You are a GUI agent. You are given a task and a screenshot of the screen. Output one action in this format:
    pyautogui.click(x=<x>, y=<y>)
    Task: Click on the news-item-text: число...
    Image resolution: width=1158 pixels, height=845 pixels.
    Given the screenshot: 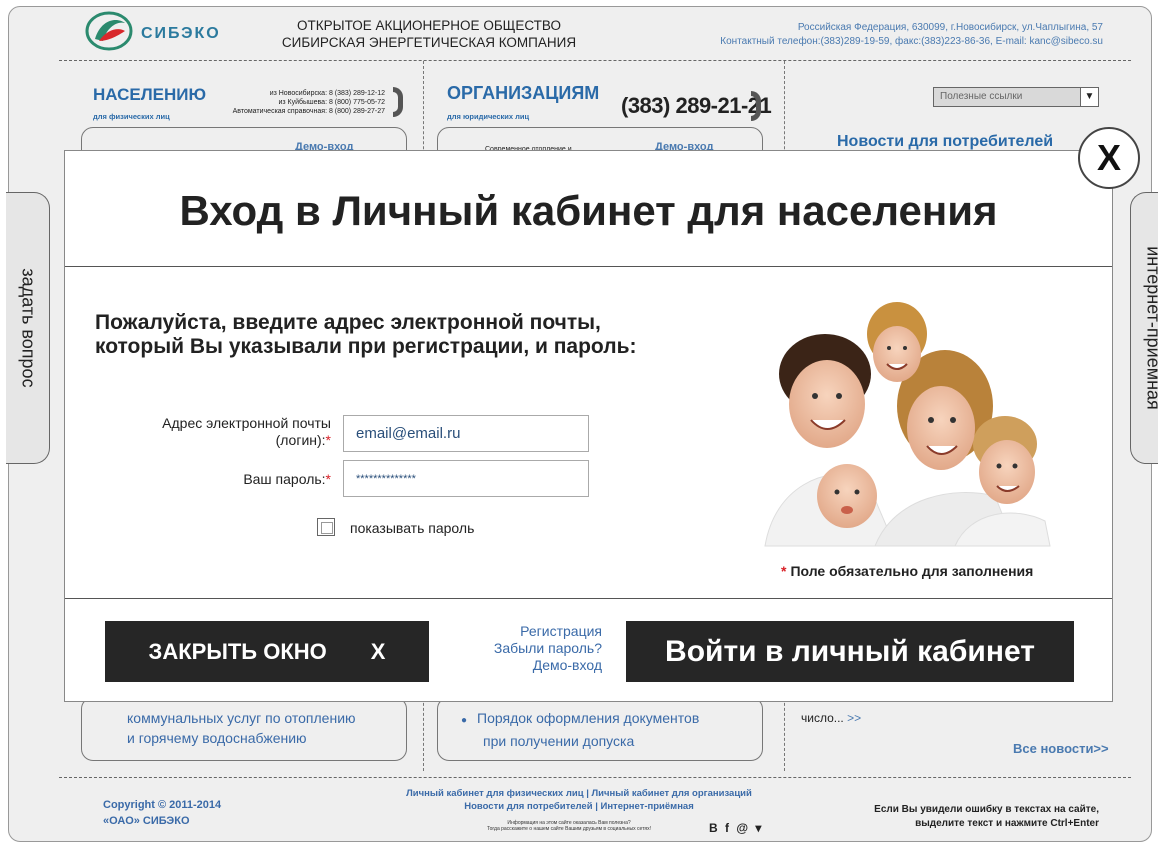 What is the action you would take?
    pyautogui.click(x=822, y=718)
    